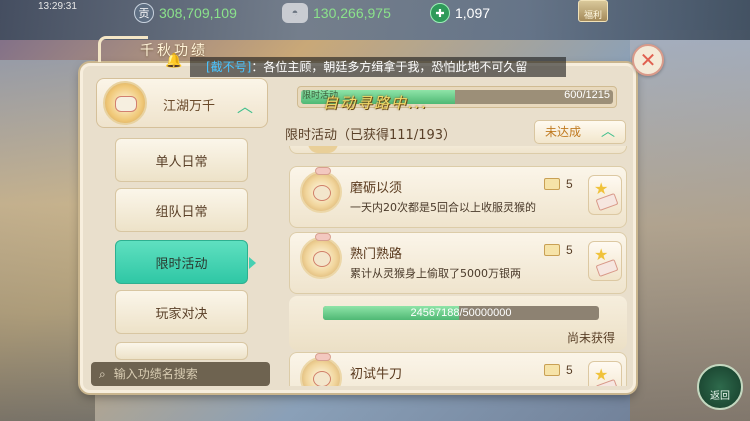  I want to click on currency-jade: ✚ 1,097, so click(460, 13).